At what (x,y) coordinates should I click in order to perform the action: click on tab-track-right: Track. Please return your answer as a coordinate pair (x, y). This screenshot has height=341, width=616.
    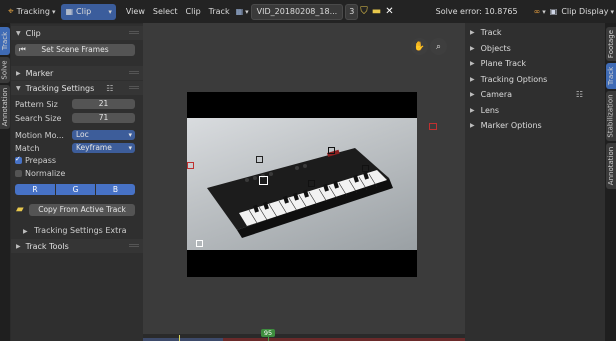
    Looking at the image, I should click on (611, 76).